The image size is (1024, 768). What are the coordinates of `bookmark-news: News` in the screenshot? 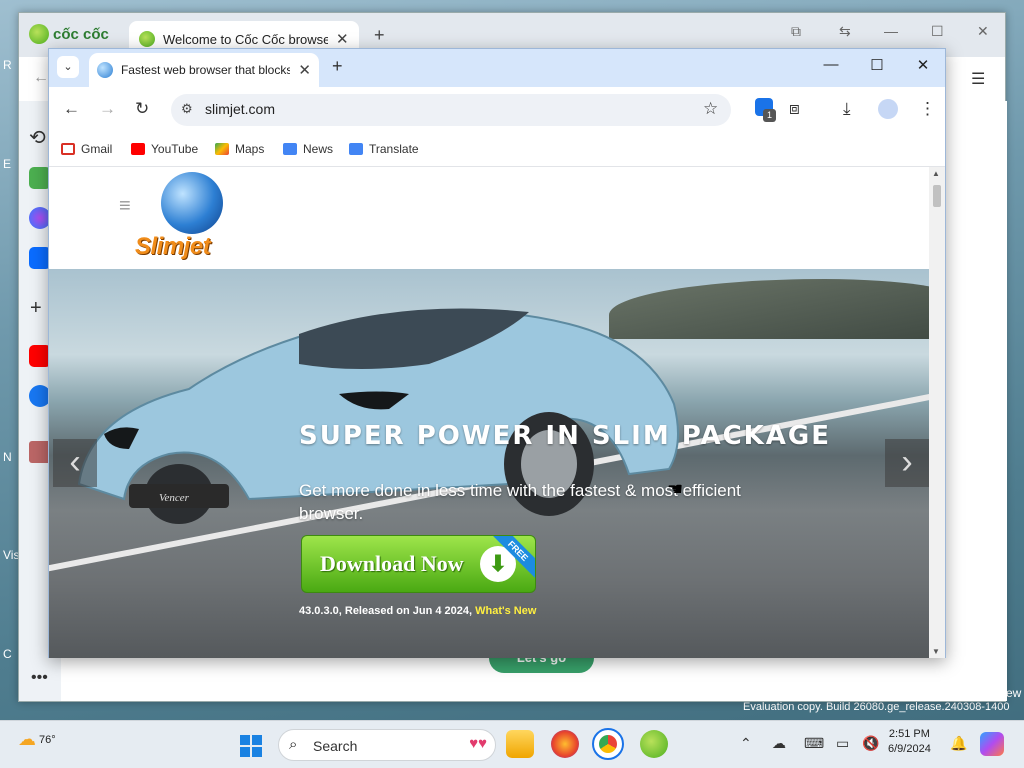 It's located at (308, 149).